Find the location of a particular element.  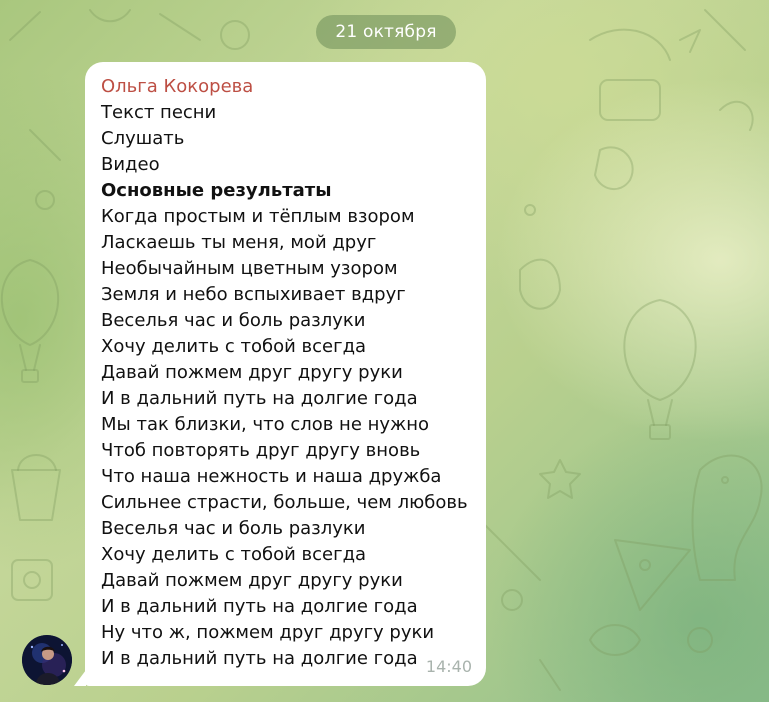

message-line: Сильнее страсти, больше, чем любовь is located at coordinates (284, 502).